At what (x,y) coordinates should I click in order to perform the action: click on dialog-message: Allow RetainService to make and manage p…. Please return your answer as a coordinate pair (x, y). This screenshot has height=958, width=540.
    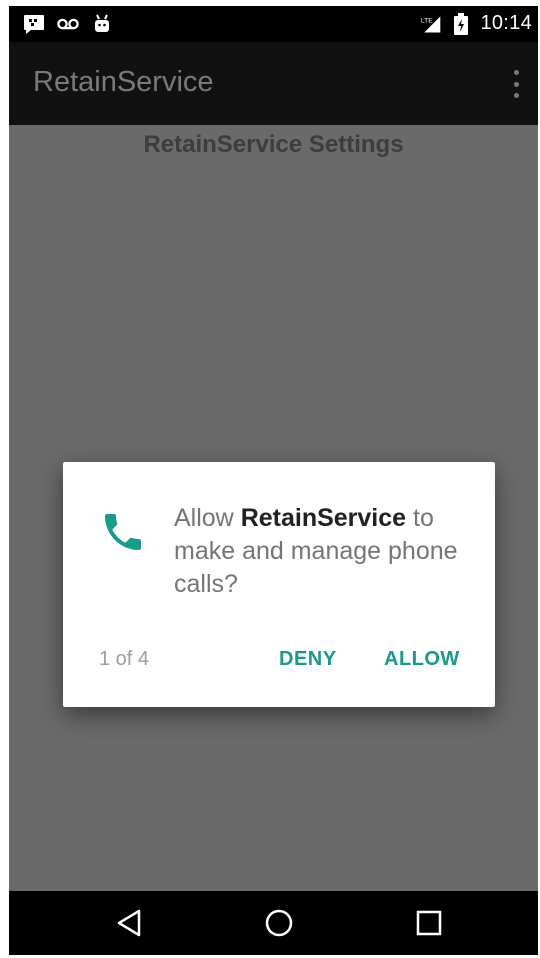
    Looking at the image, I should click on (324, 551).